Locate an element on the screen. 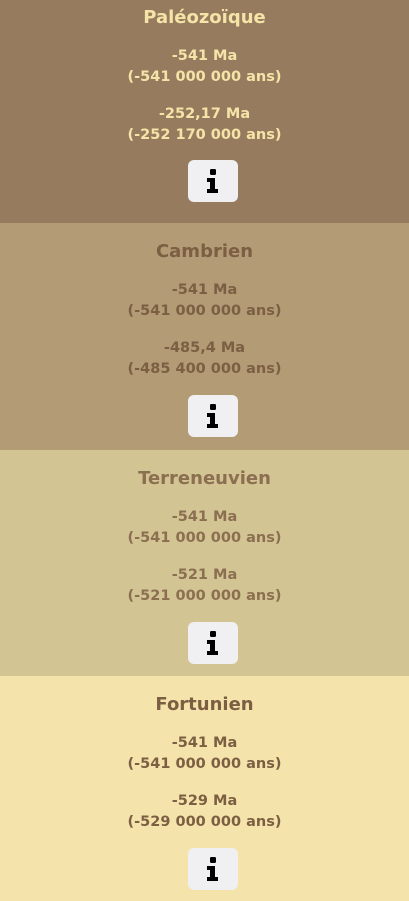  period-end-ma: -252,17 Ma is located at coordinates (204, 114).